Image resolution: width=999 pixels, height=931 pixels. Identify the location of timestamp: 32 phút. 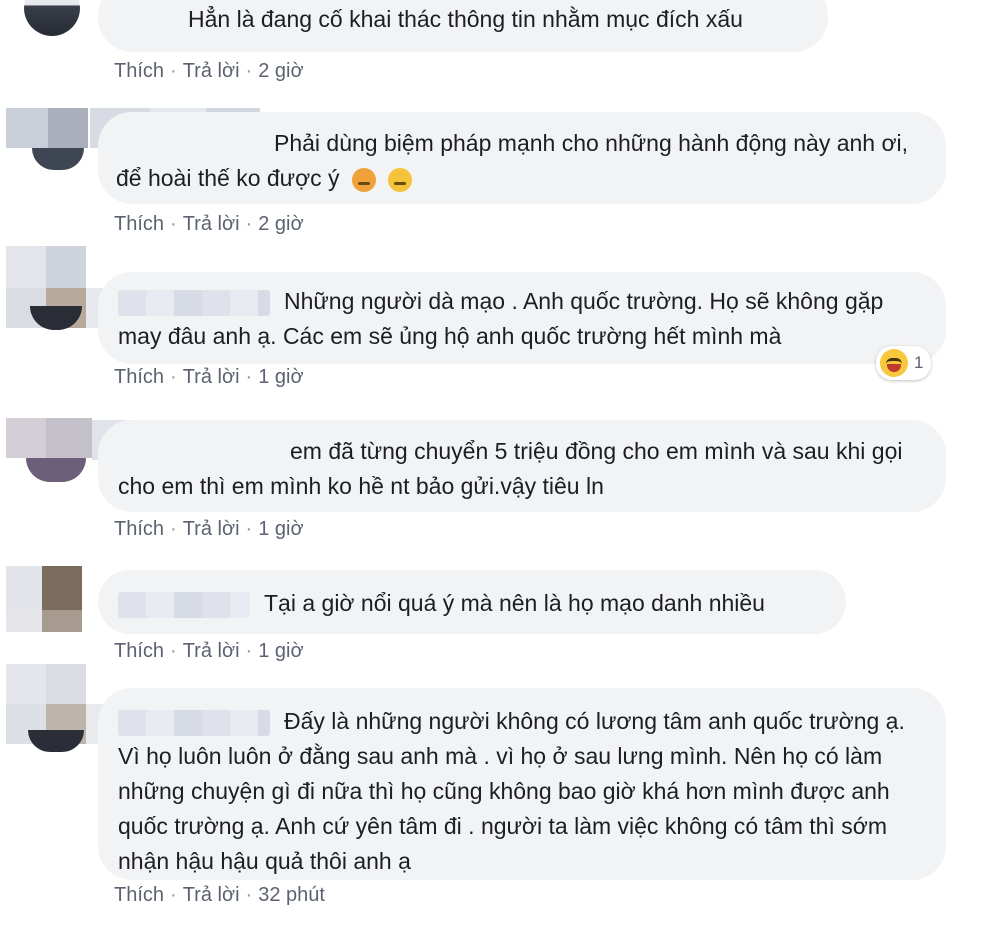
(291, 895).